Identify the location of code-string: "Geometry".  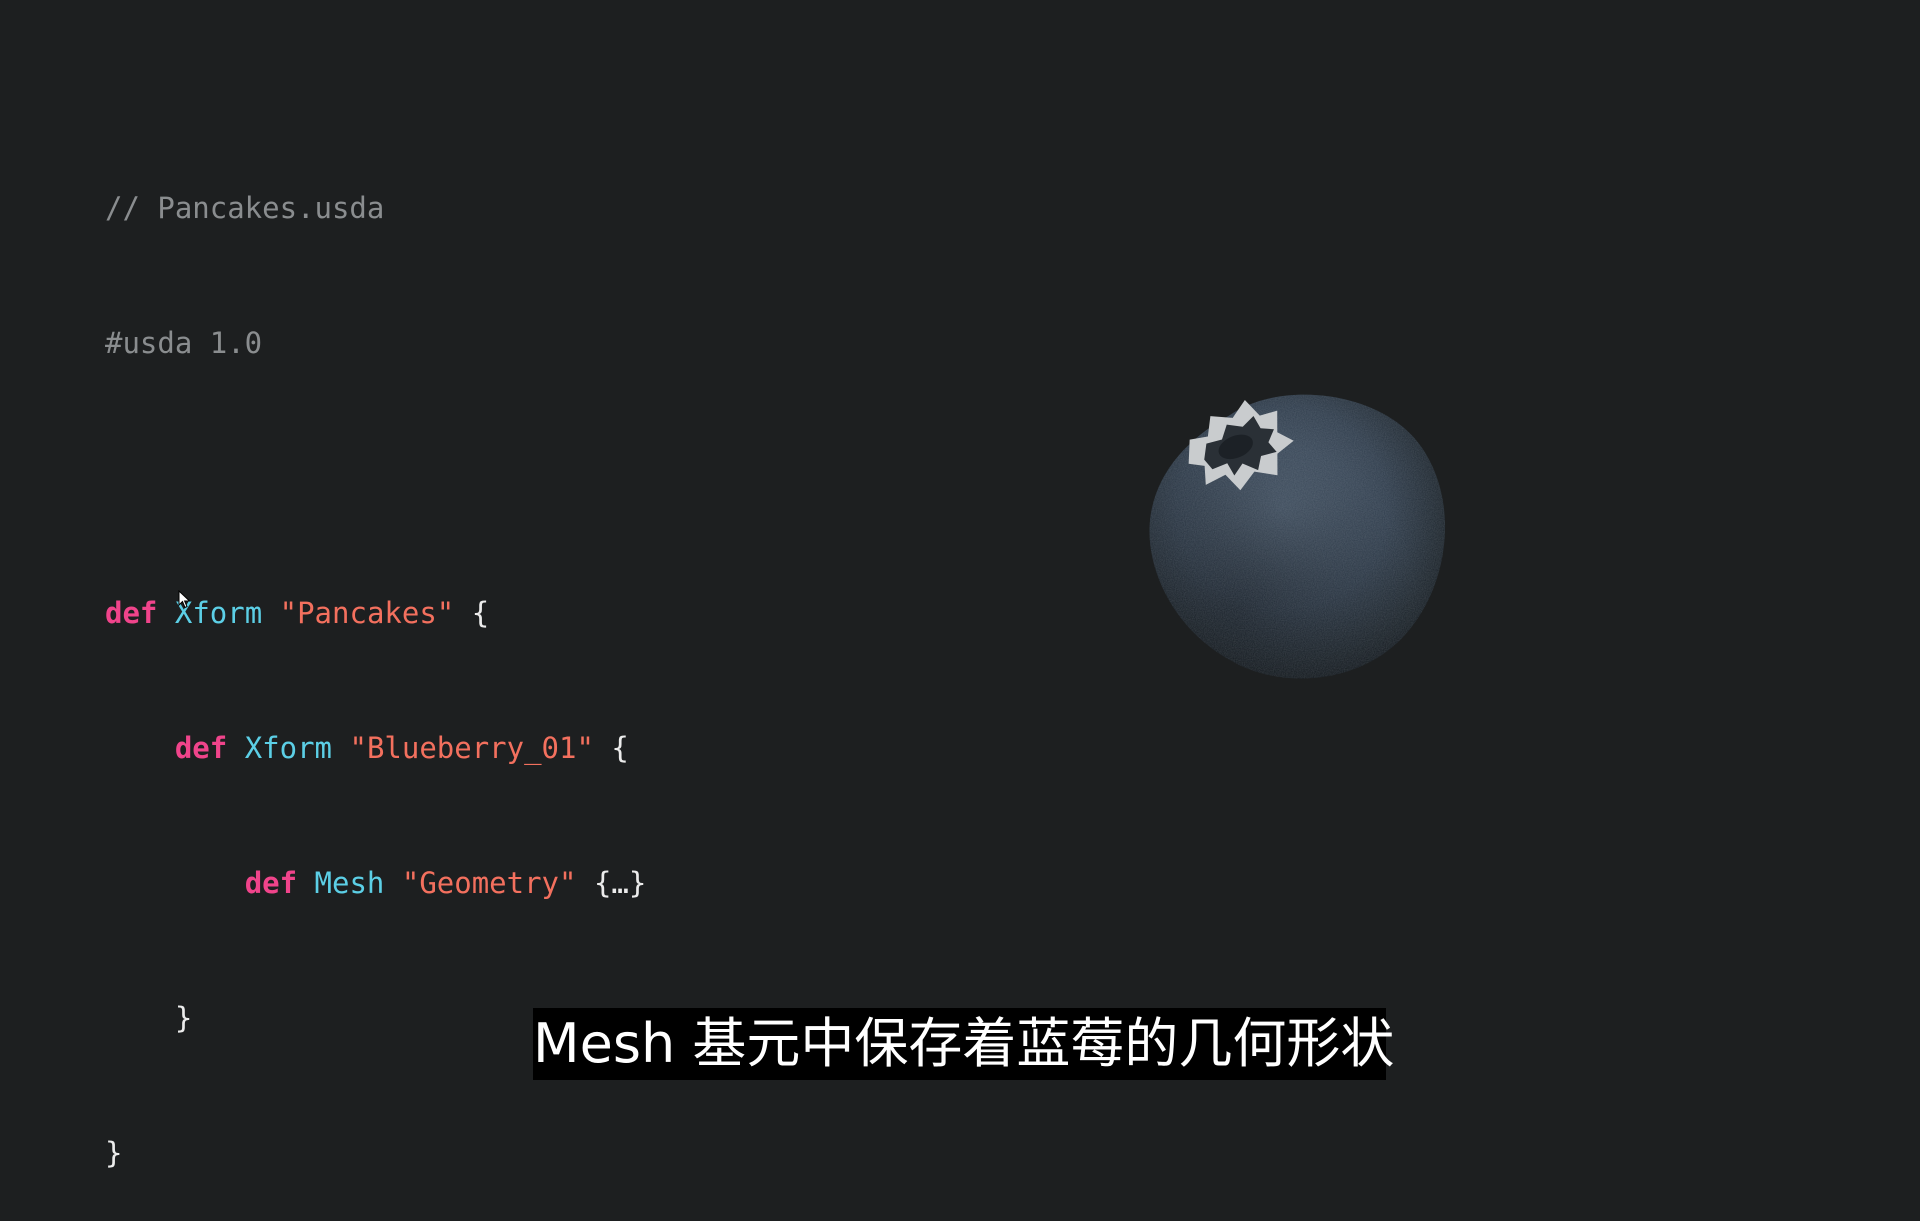
(489, 883).